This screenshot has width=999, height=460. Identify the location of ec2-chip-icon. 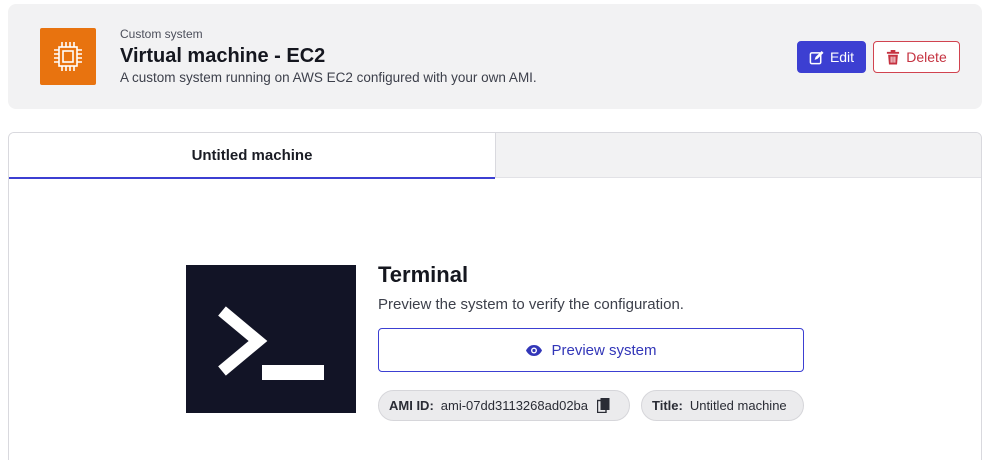
(68, 56).